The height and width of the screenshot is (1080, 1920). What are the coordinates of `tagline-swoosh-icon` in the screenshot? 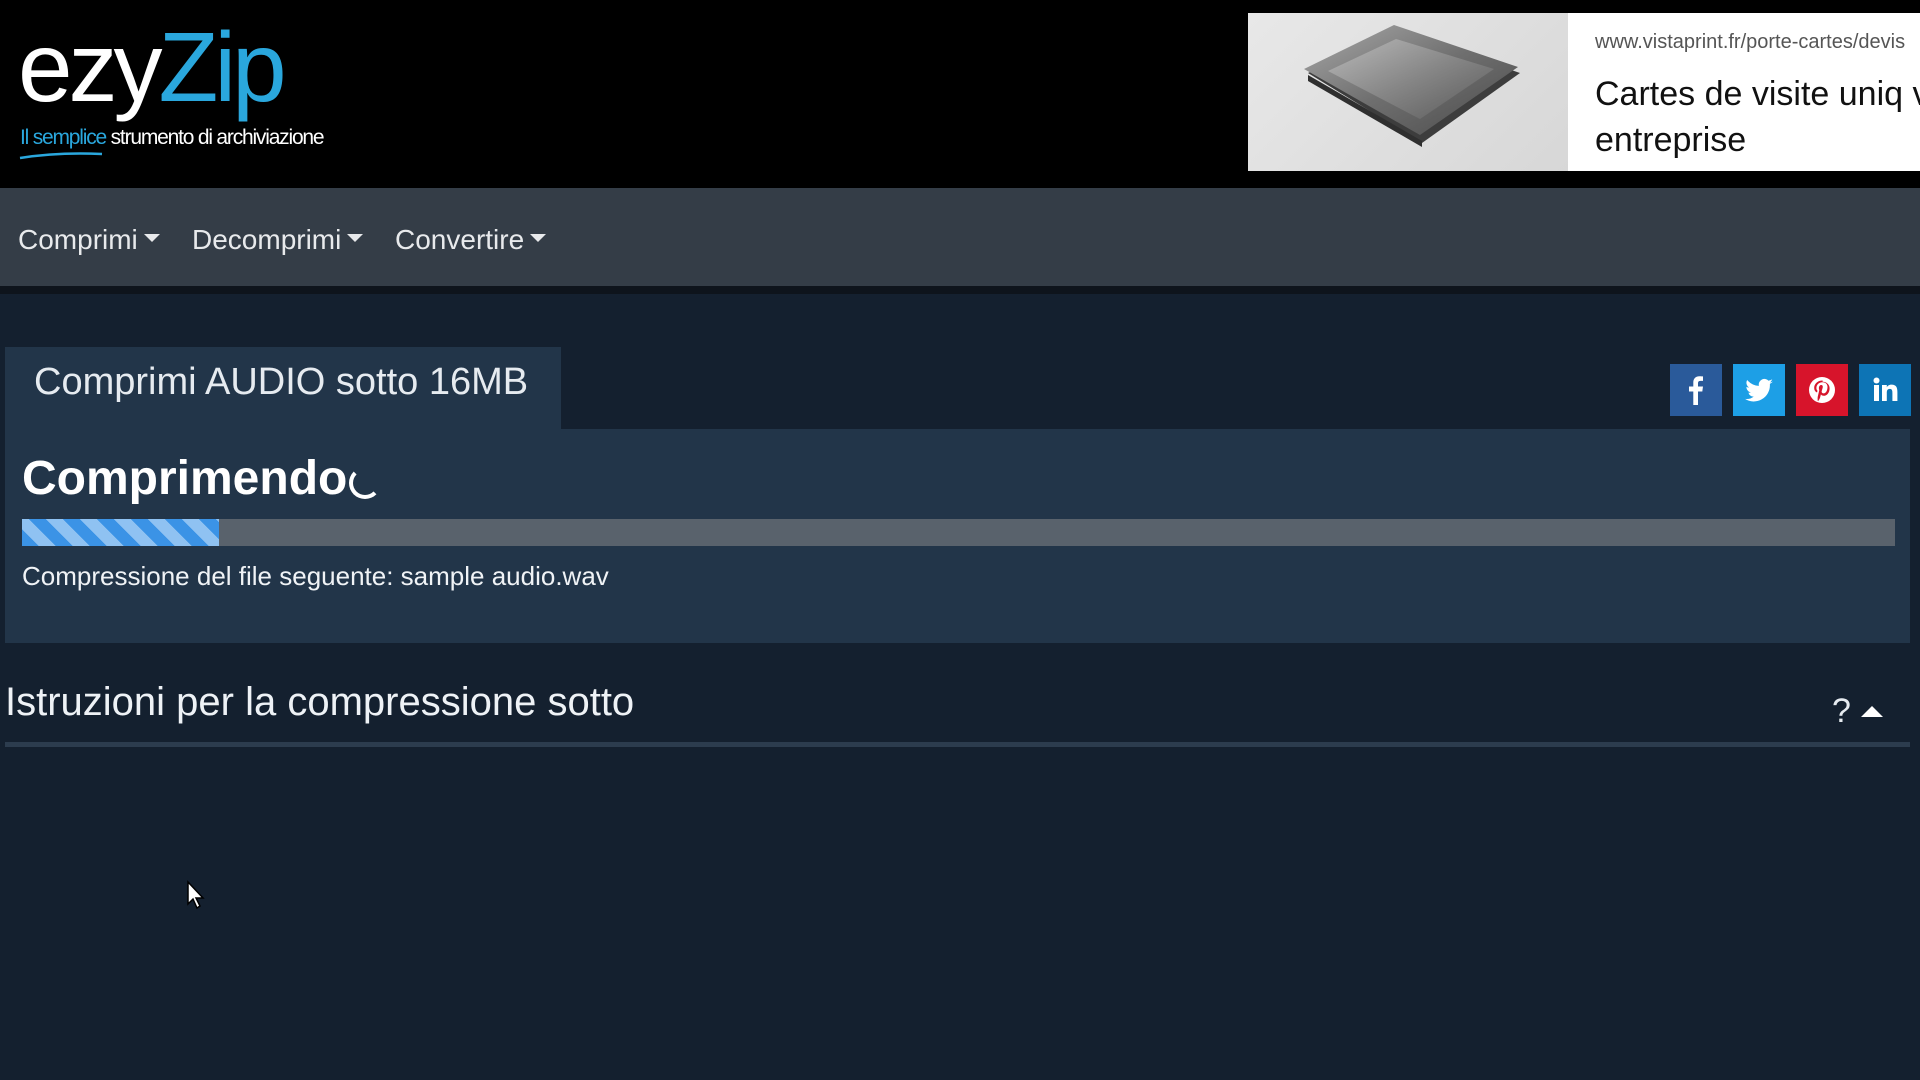 It's located at (61, 156).